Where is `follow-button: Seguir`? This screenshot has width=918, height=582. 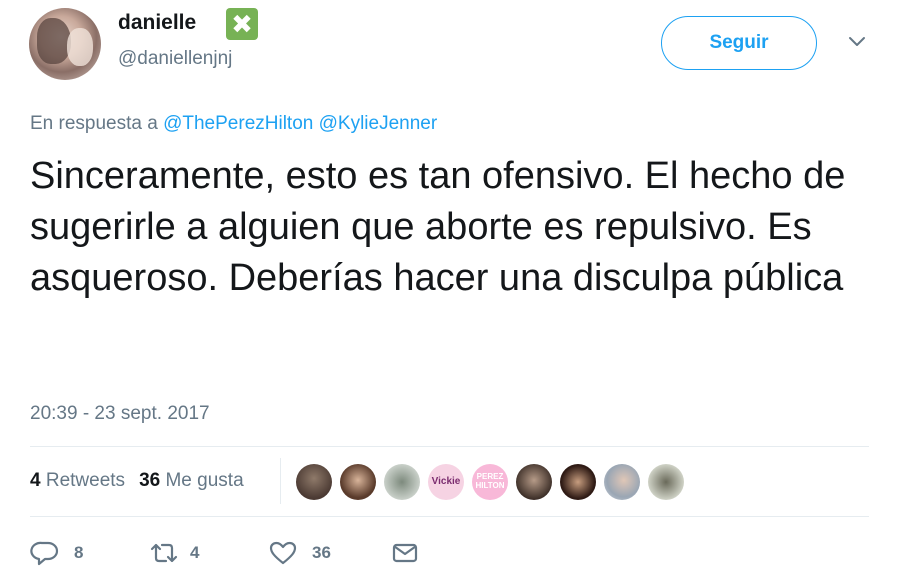 follow-button: Seguir is located at coordinates (739, 43).